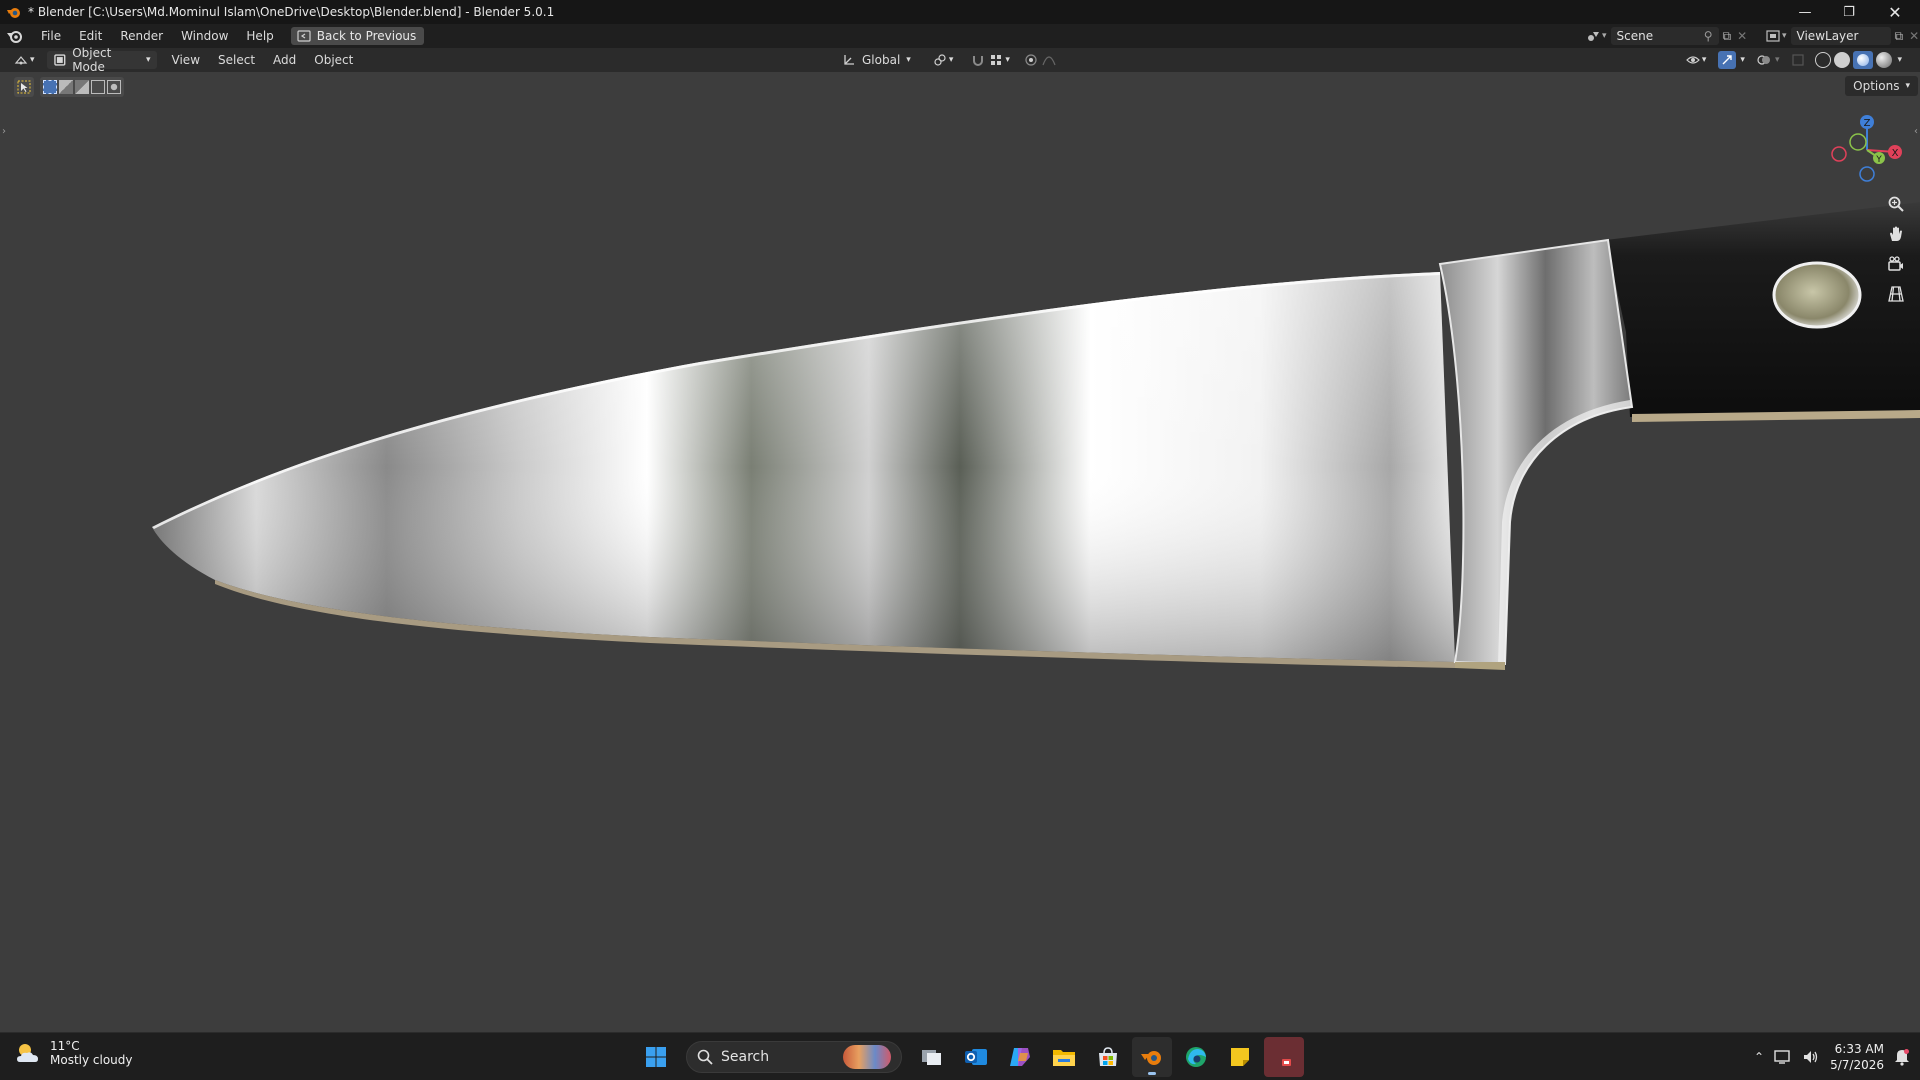  What do you see at coordinates (1878, 160) in the screenshot?
I see `gizmo-y-label: Y` at bounding box center [1878, 160].